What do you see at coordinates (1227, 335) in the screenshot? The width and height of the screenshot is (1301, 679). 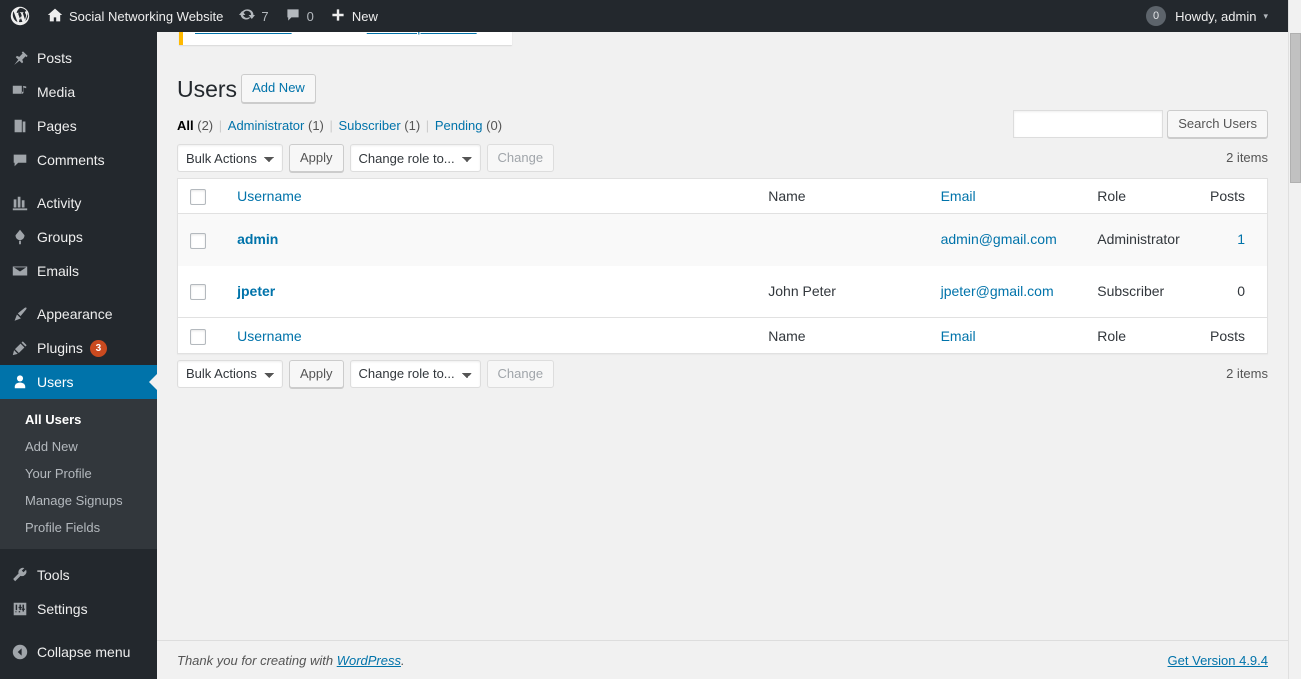 I see `column-footer-posts: Posts` at bounding box center [1227, 335].